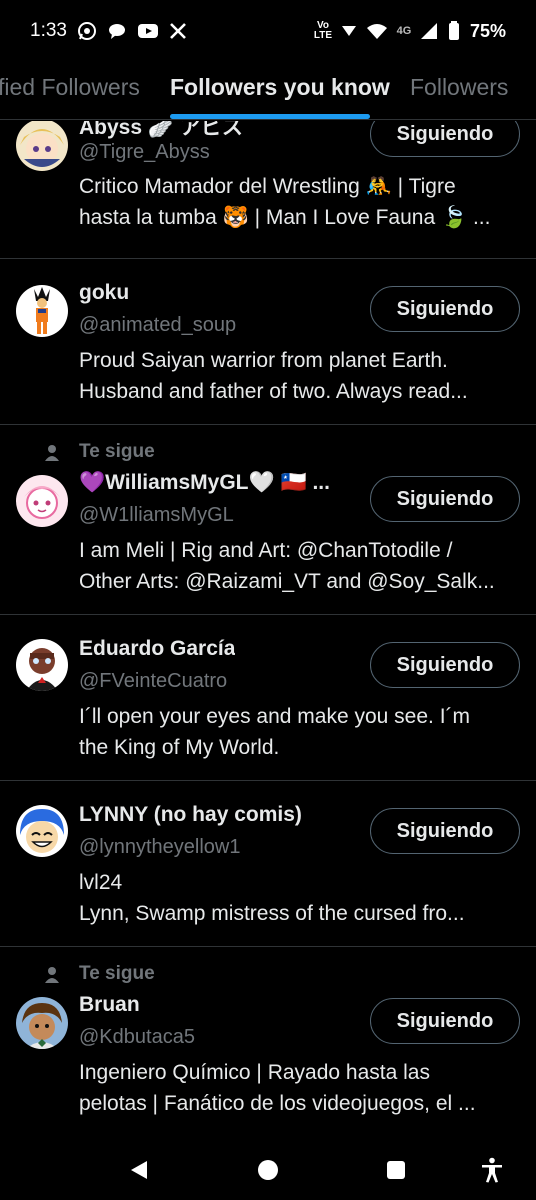 The height and width of the screenshot is (1200, 536). Describe the element at coordinates (161, 131) in the screenshot. I see `user-display-name: Abyss 🪽 アビス` at that location.